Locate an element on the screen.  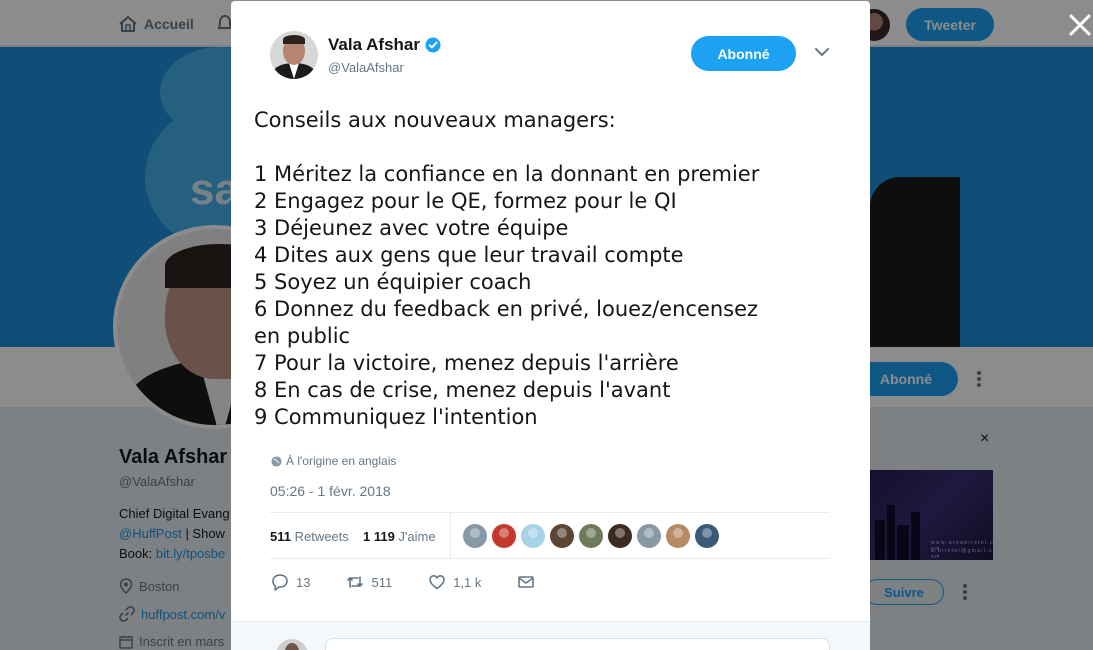
retweets-stat: 511 Retweets is located at coordinates (309, 536).